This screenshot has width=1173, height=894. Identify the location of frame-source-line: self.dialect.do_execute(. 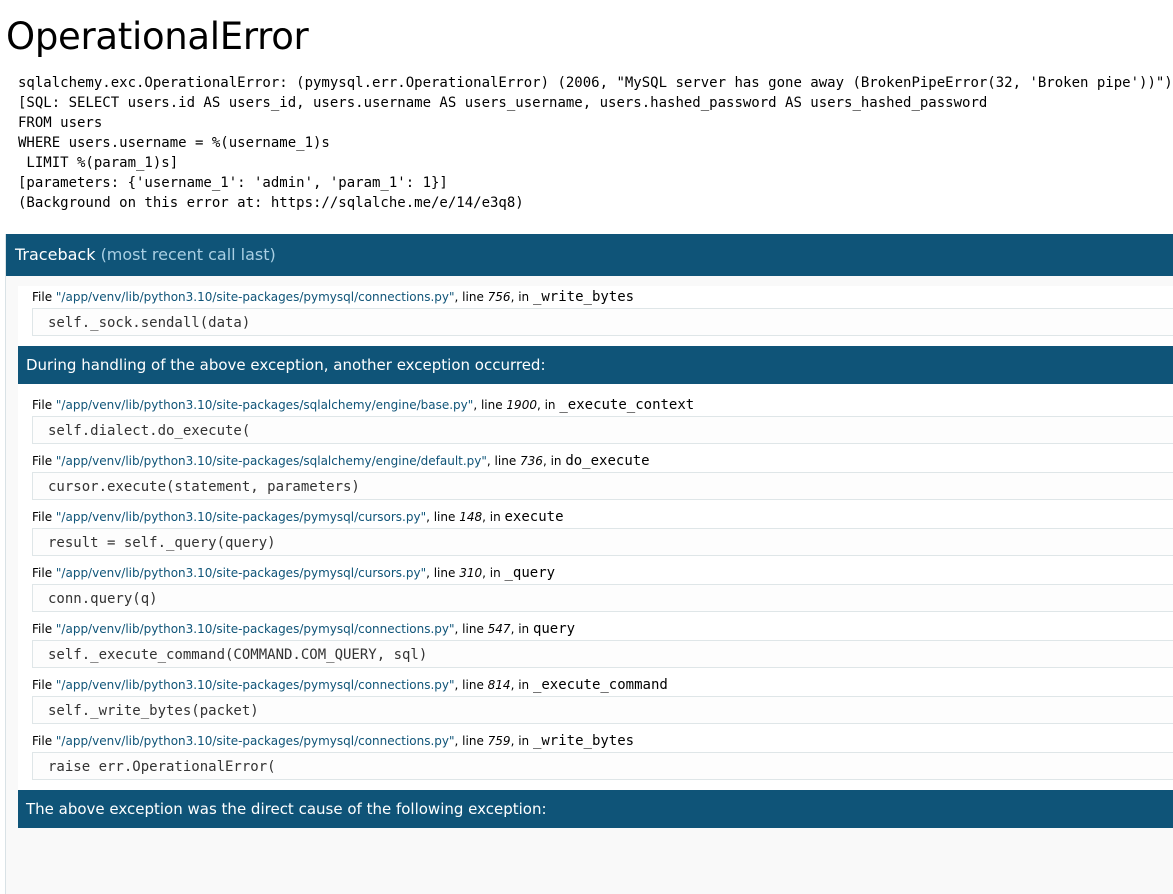
(602, 430).